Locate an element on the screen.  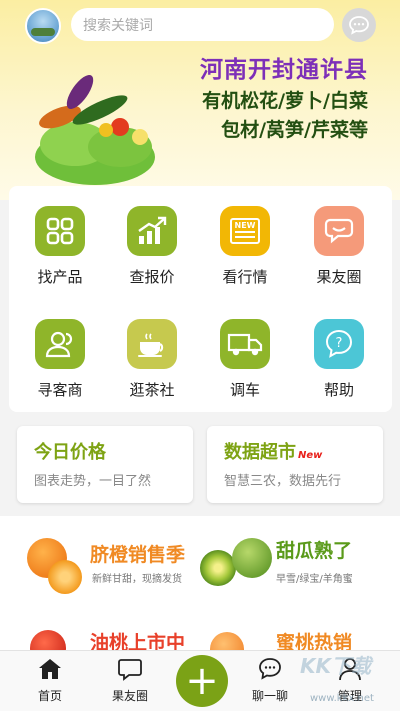
promo-title: 脐橙销售季 is located at coordinates (138, 555).